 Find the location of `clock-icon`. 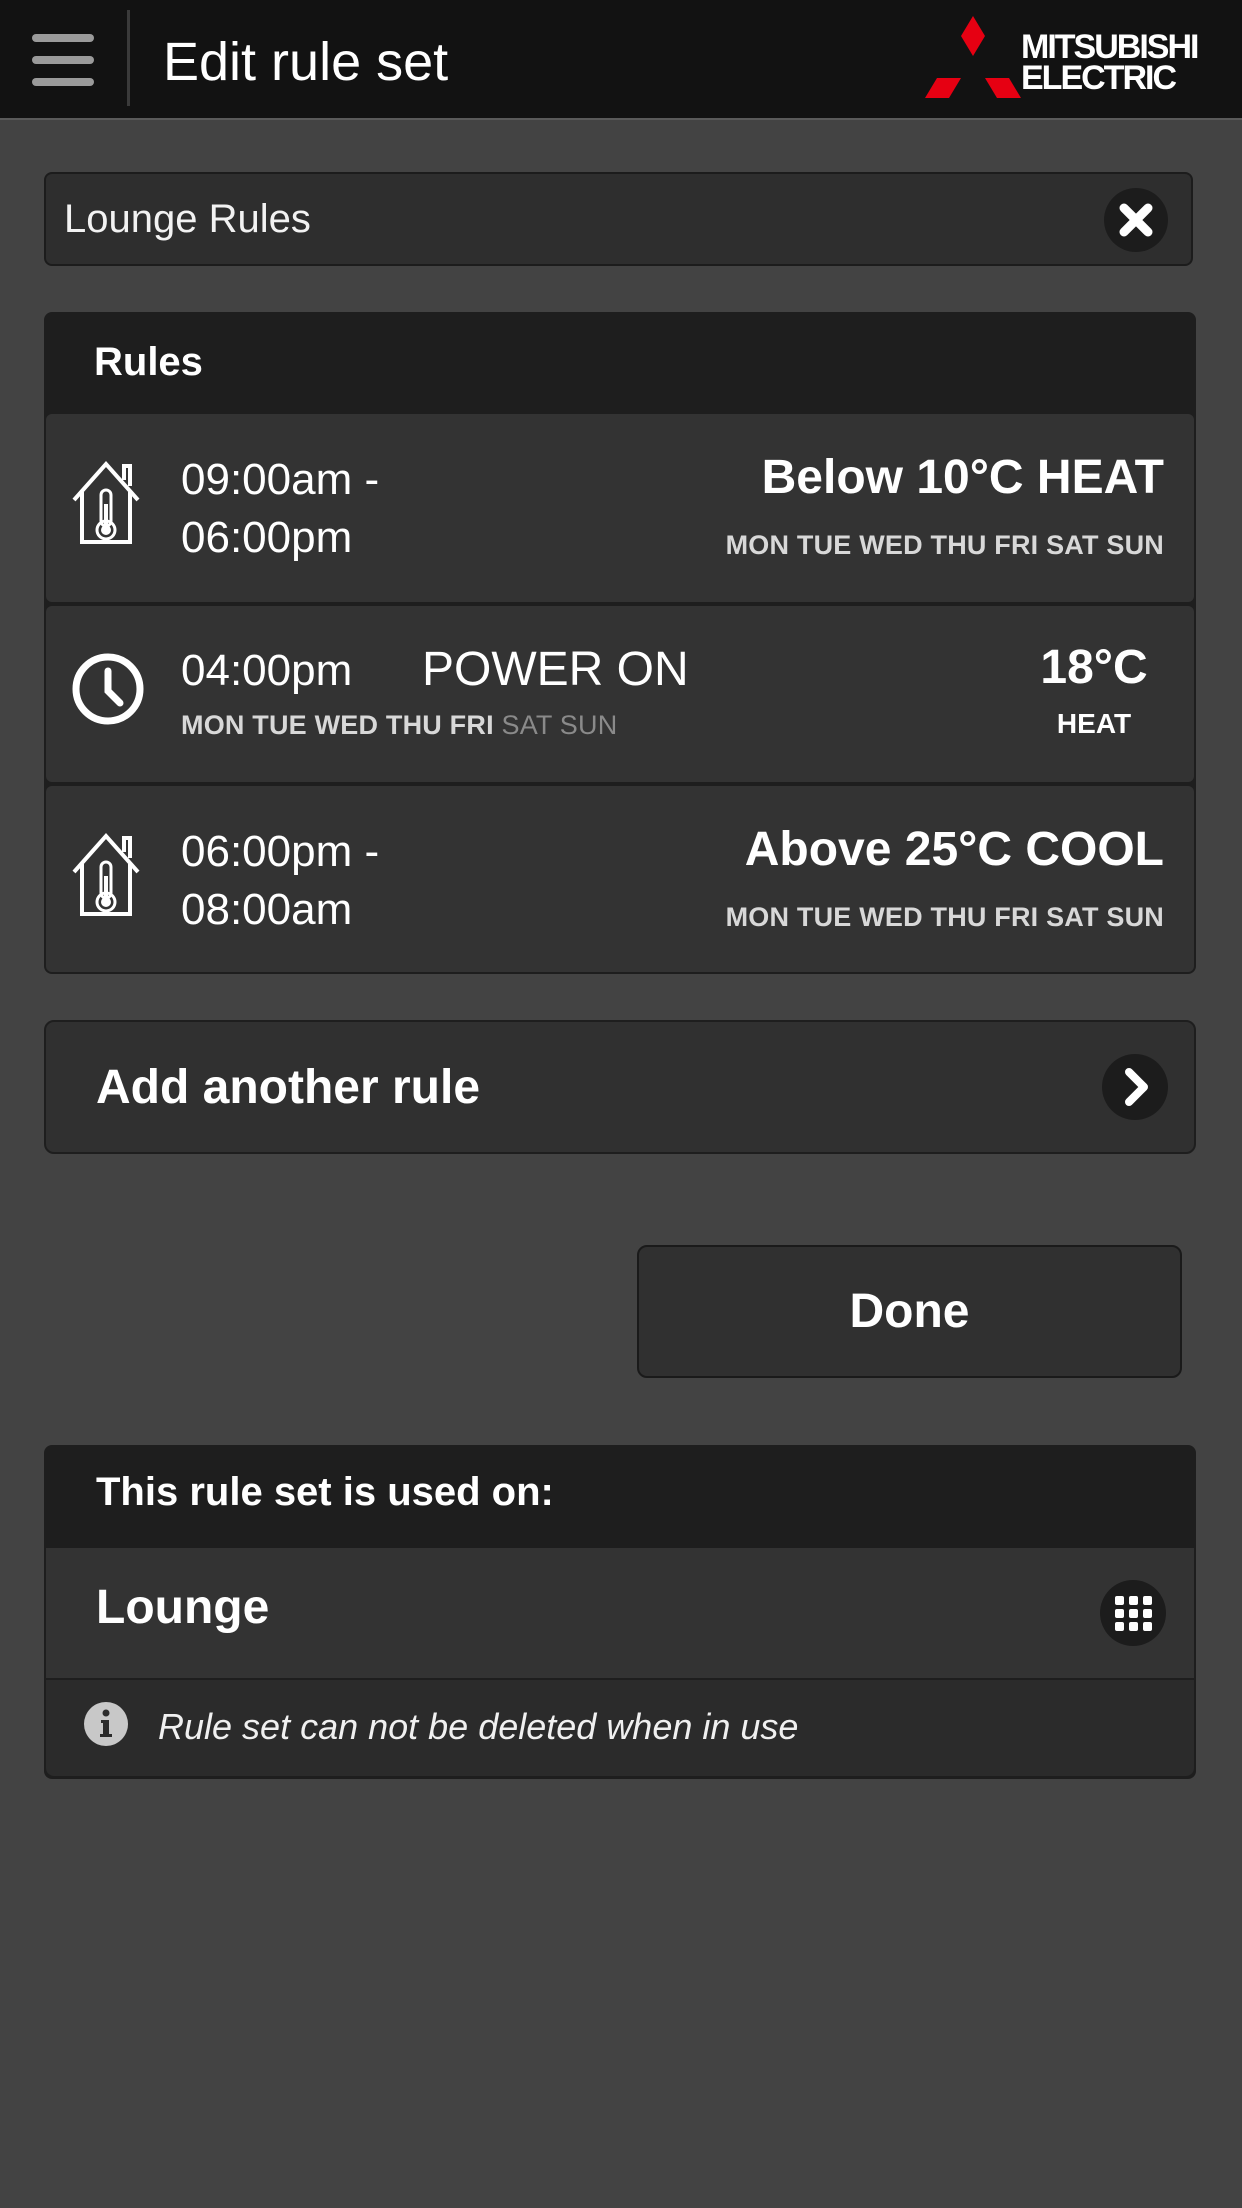

clock-icon is located at coordinates (108, 689).